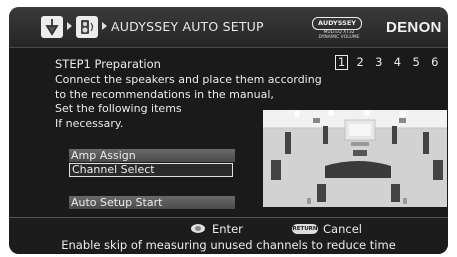 The width and height of the screenshot is (457, 257). Describe the element at coordinates (435, 62) in the screenshot. I see `step-number: 6` at that location.